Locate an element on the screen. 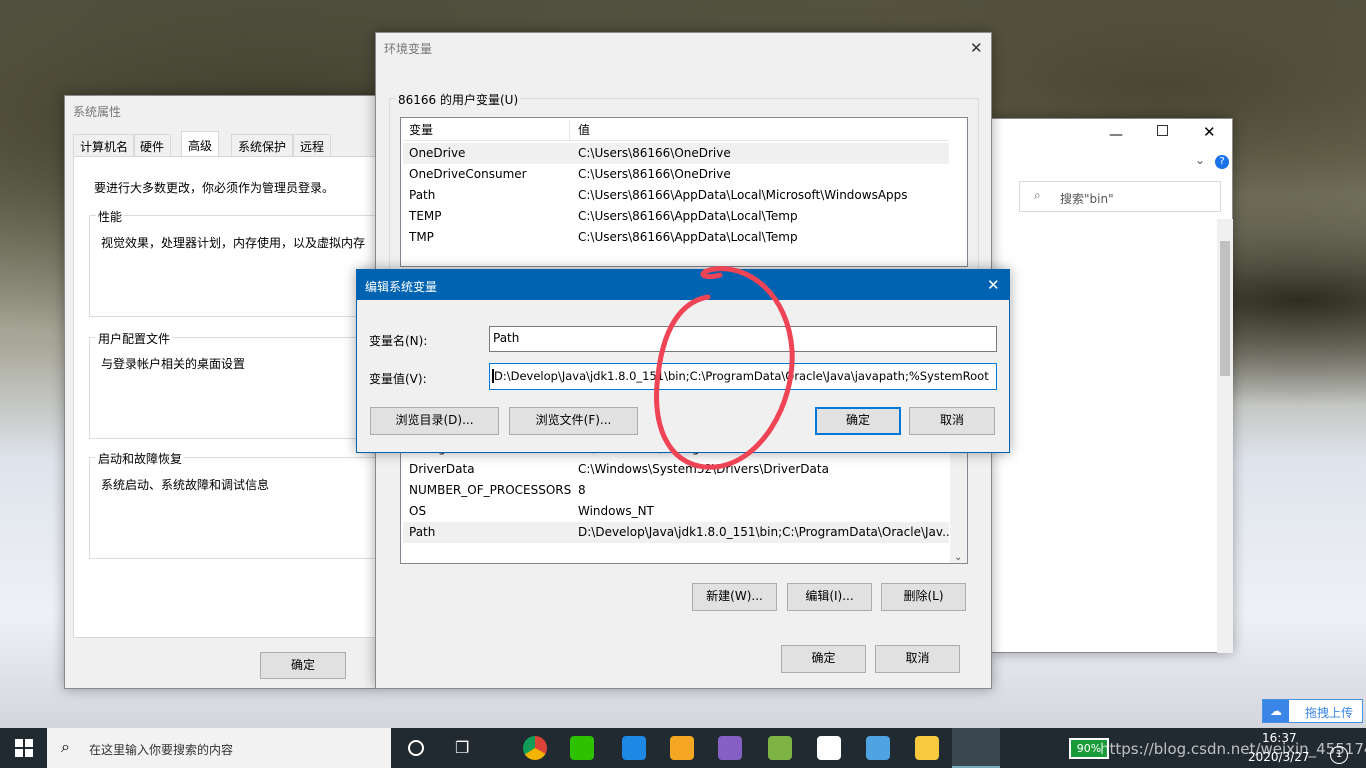 The image size is (1366, 768). variable-name-label: 变量名(N): is located at coordinates (398, 341).